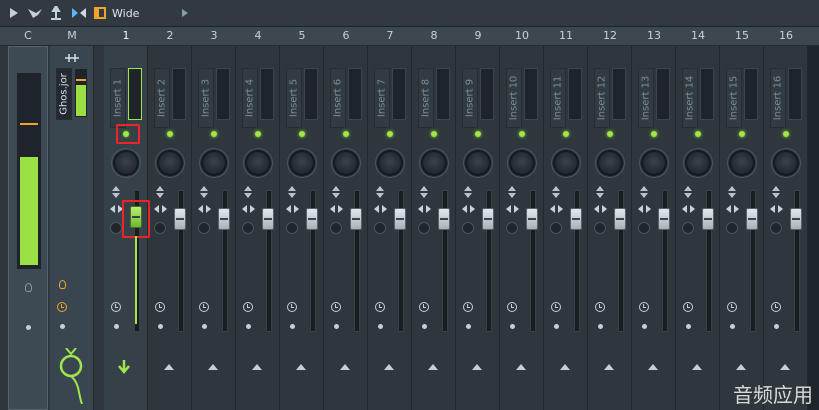 The width and height of the screenshot is (819, 410). Describe the element at coordinates (778, 98) in the screenshot. I see `insert-name-box: Insert 16` at that location.